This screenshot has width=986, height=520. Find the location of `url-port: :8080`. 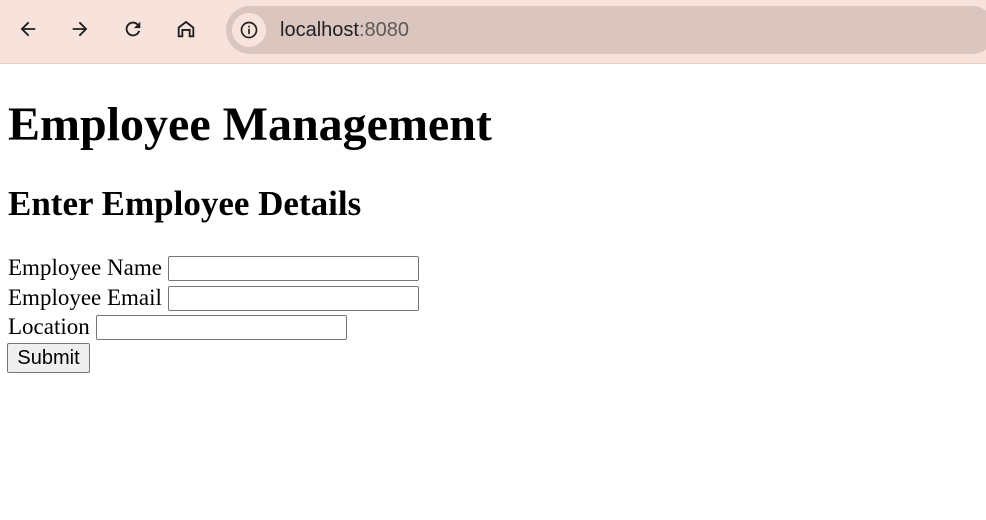

url-port: :8080 is located at coordinates (383, 30).